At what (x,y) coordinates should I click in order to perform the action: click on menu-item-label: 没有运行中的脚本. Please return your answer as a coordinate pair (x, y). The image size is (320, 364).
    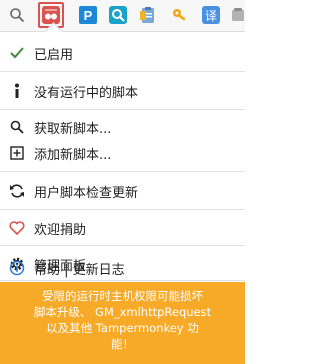
    Looking at the image, I should click on (86, 93).